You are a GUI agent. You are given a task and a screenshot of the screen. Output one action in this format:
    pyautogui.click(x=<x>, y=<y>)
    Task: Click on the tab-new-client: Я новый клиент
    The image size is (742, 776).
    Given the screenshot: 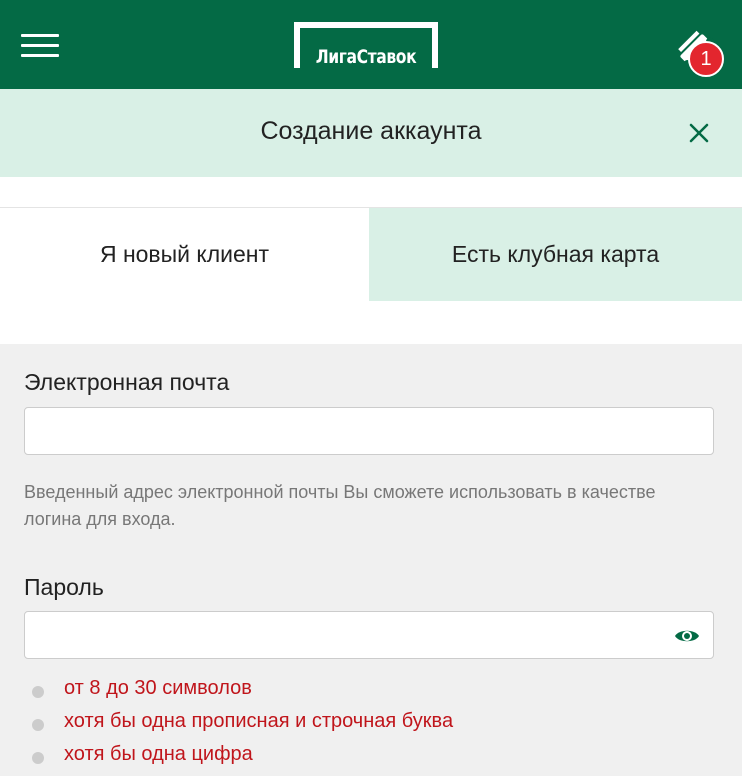 What is the action you would take?
    pyautogui.click(x=184, y=254)
    